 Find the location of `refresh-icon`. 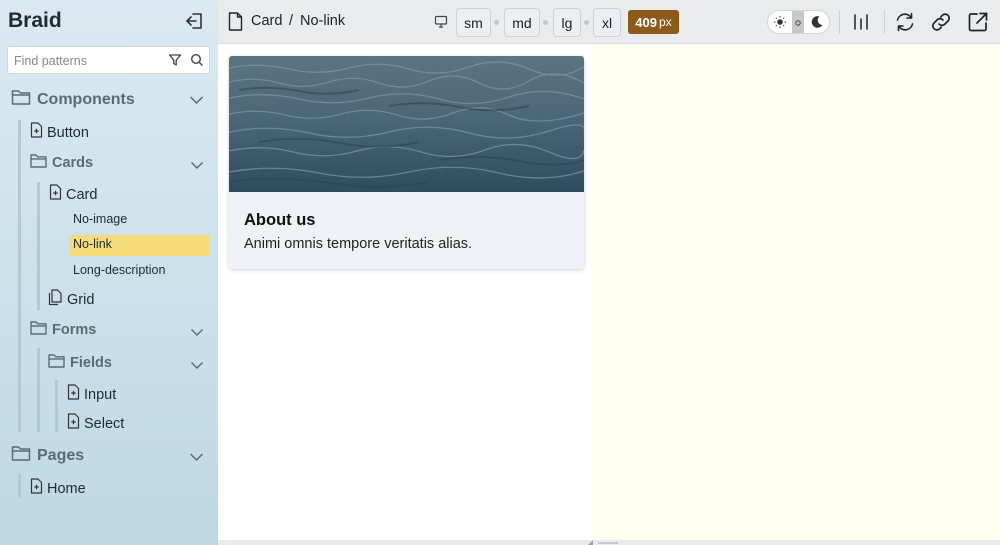

refresh-icon is located at coordinates (905, 22).